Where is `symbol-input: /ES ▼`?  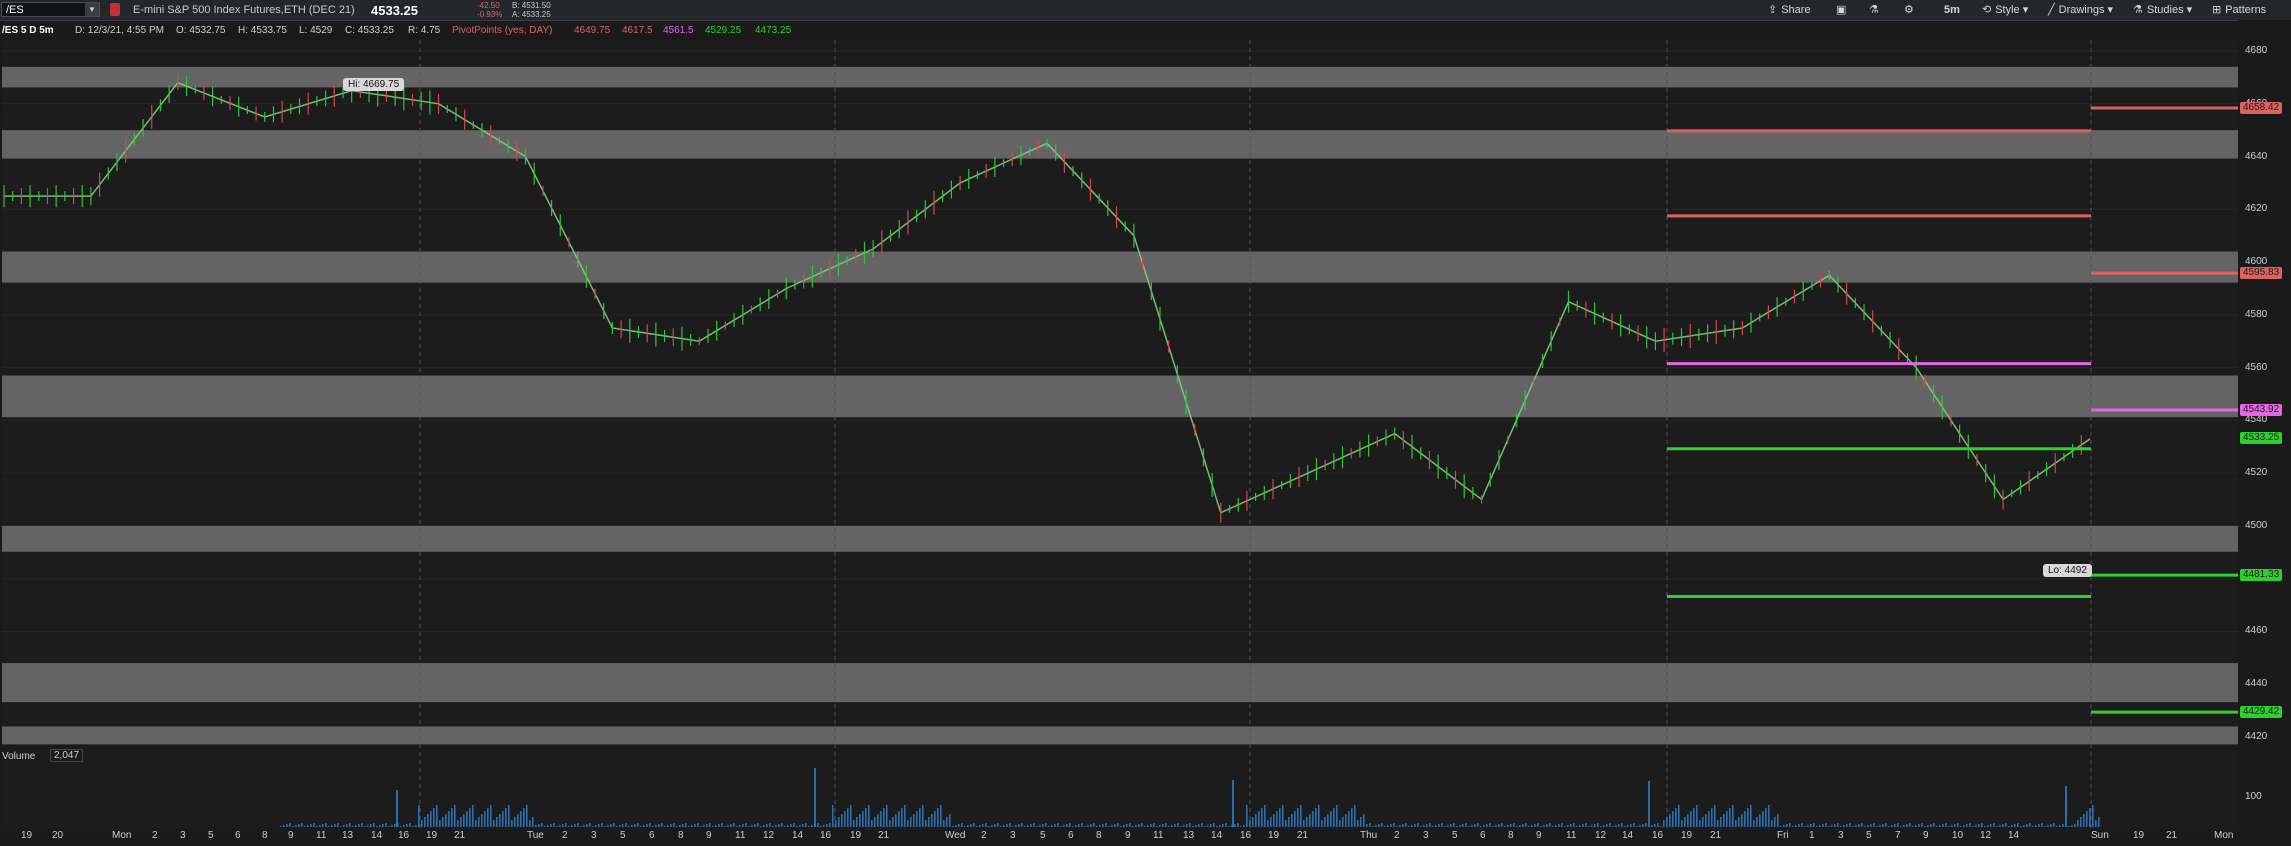 symbol-input: /ES ▼ is located at coordinates (50, 9).